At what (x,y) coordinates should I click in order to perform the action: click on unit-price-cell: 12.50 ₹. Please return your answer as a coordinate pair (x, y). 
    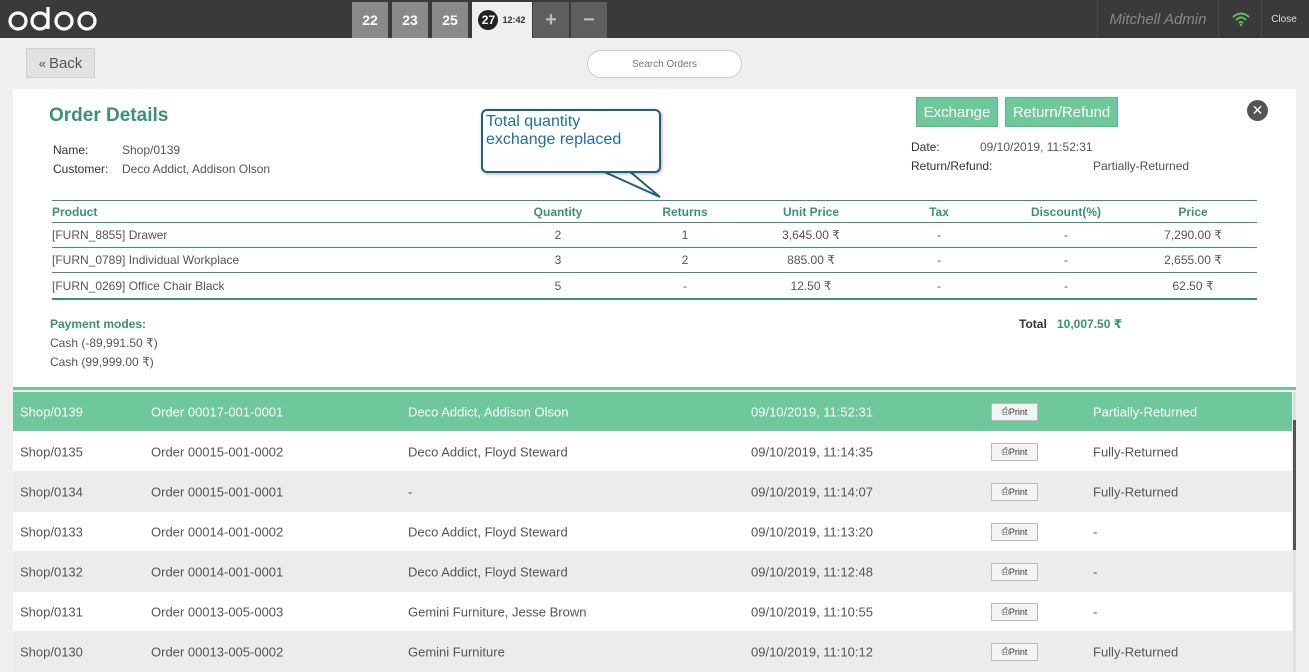
    Looking at the image, I should click on (811, 285).